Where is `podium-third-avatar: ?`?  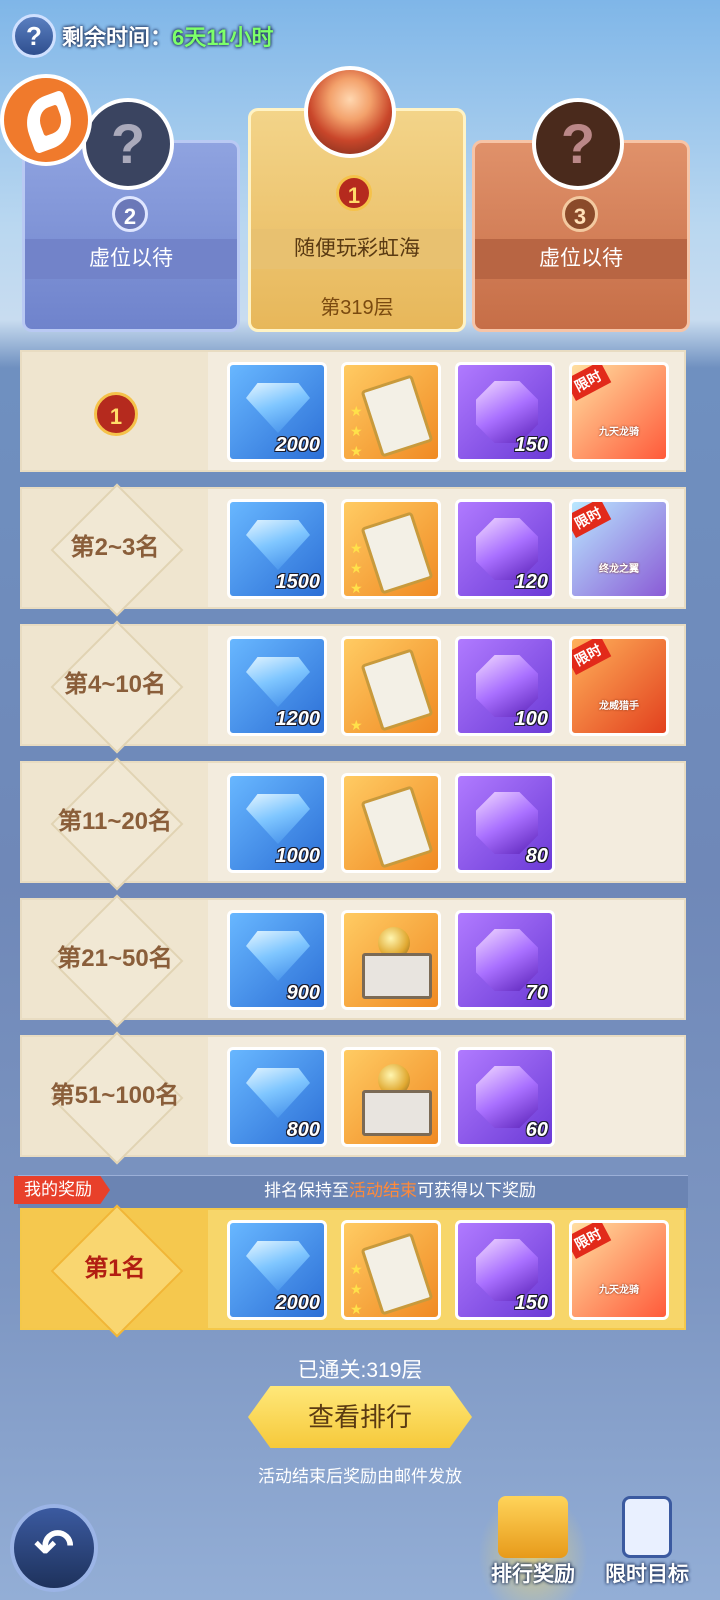
podium-third-avatar: ? is located at coordinates (578, 144).